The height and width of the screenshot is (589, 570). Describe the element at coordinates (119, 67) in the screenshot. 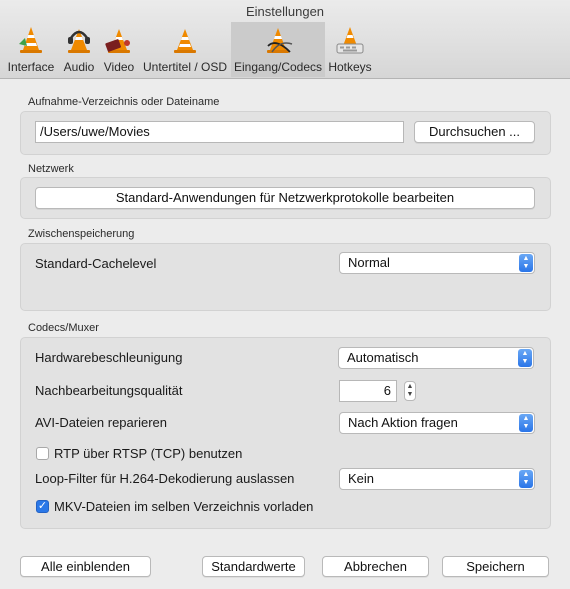

I see `tab-label: Video` at that location.